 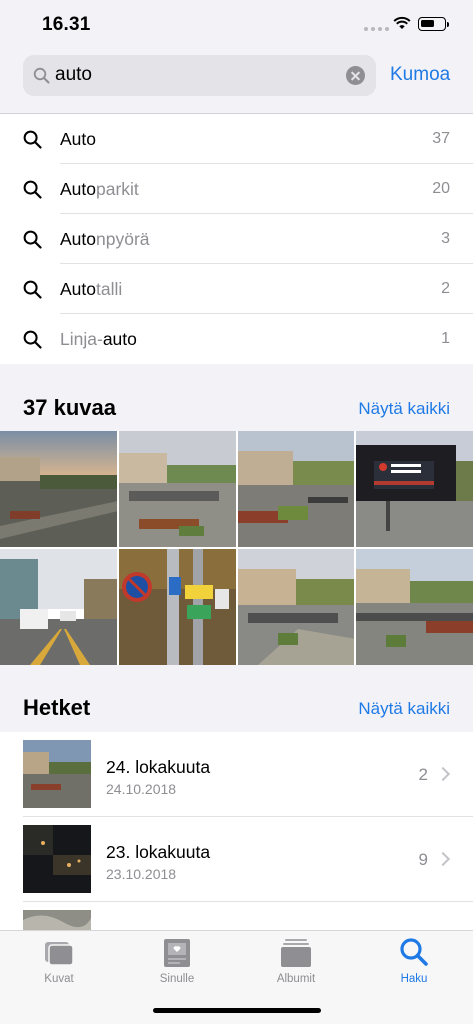 I want to click on tab-albums: Albumit, so click(x=296, y=960).